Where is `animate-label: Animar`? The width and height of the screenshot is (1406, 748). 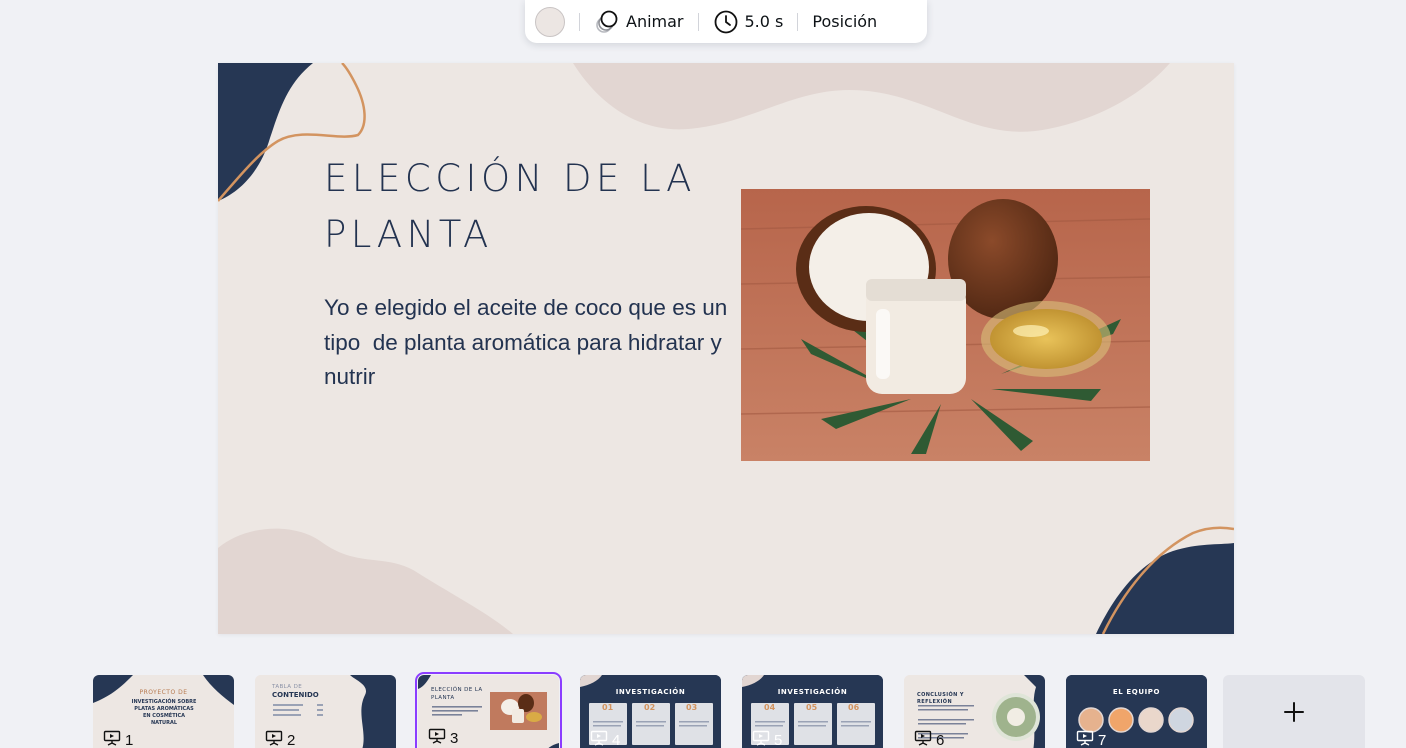
animate-label: Animar is located at coordinates (655, 21).